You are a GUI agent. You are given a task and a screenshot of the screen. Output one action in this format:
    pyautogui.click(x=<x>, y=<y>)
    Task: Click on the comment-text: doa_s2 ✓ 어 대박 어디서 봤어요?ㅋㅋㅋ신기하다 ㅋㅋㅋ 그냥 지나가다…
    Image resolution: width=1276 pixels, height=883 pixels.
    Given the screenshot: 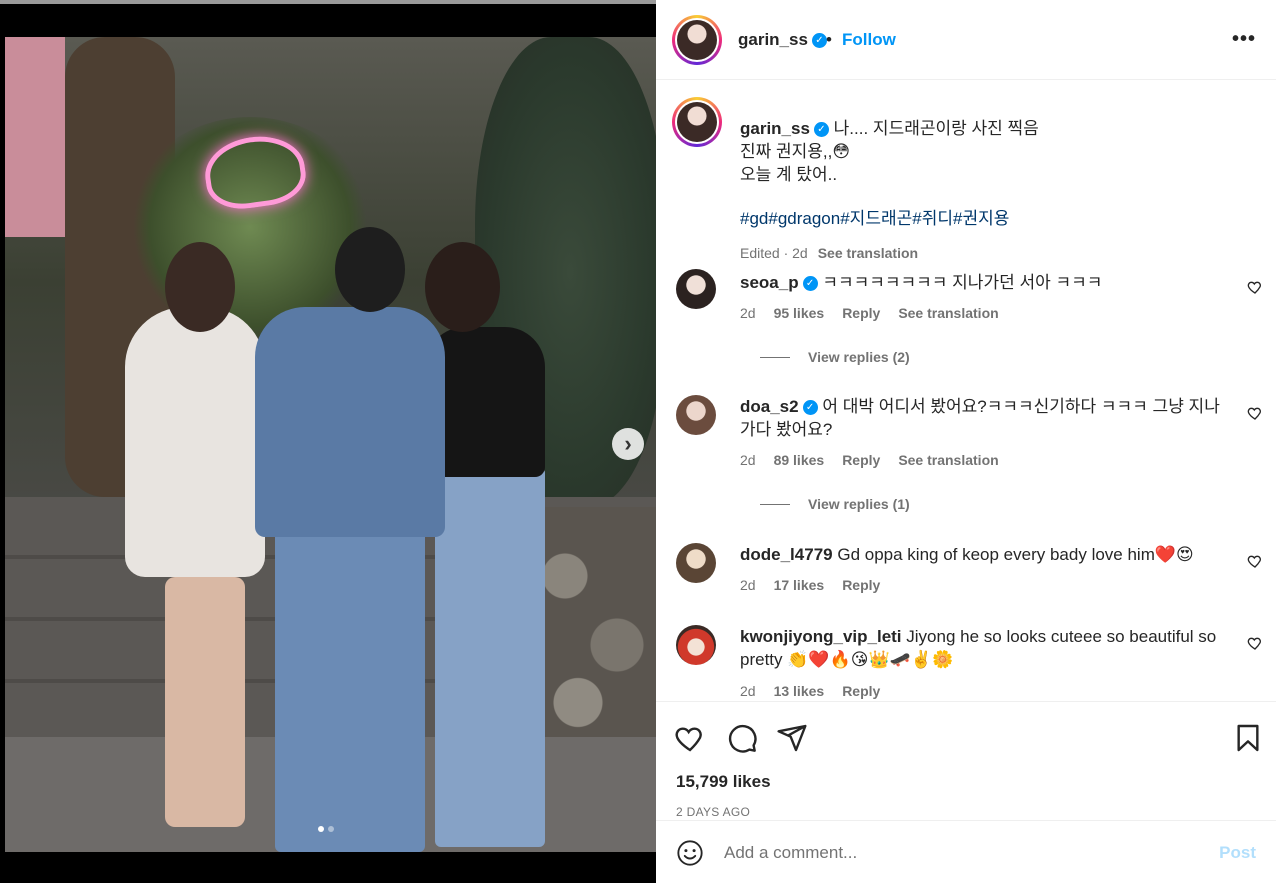 What is the action you would take?
    pyautogui.click(x=980, y=418)
    